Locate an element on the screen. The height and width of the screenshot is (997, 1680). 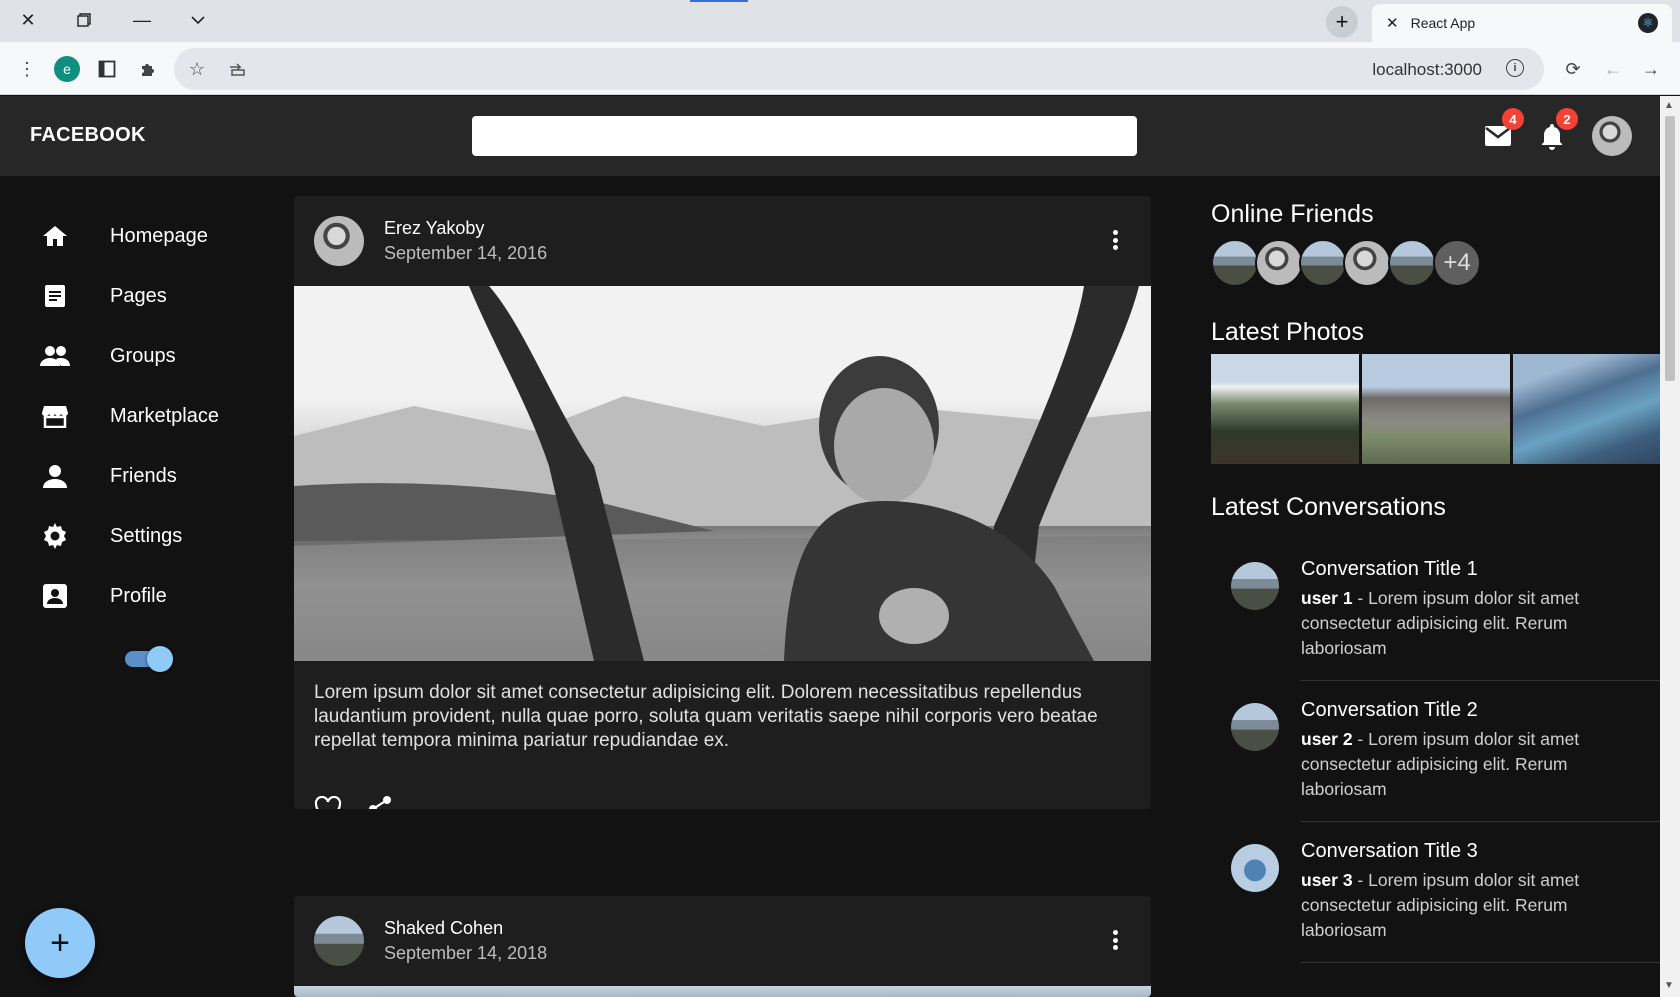
post-card: Shaked Cohen September 14, 2018 is located at coordinates (722, 946).